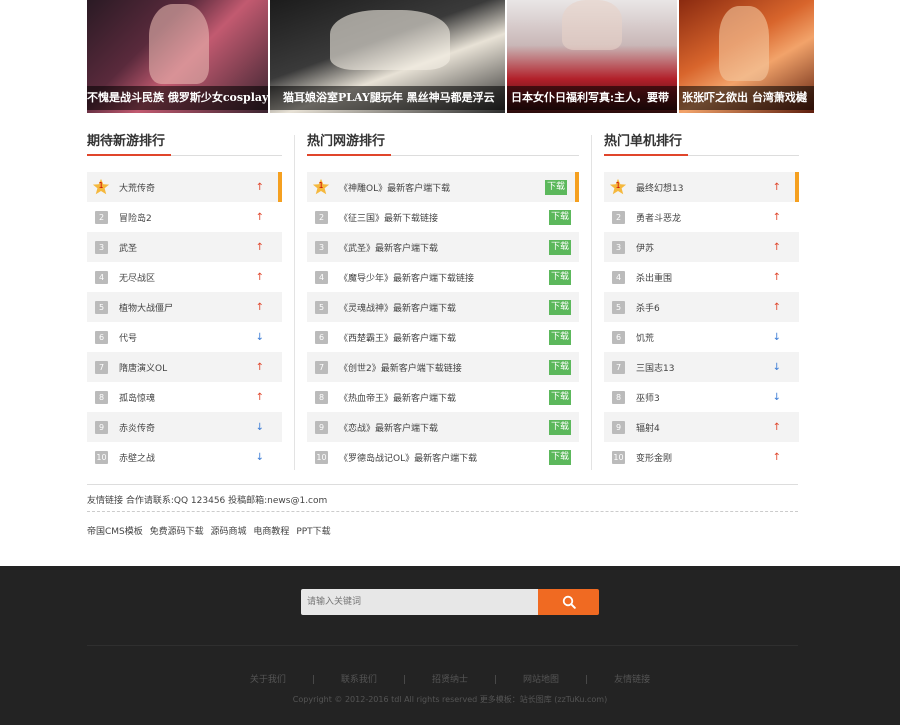 The width and height of the screenshot is (900, 725). What do you see at coordinates (658, 217) in the screenshot?
I see `game-name: 勇者斗恶龙` at bounding box center [658, 217].